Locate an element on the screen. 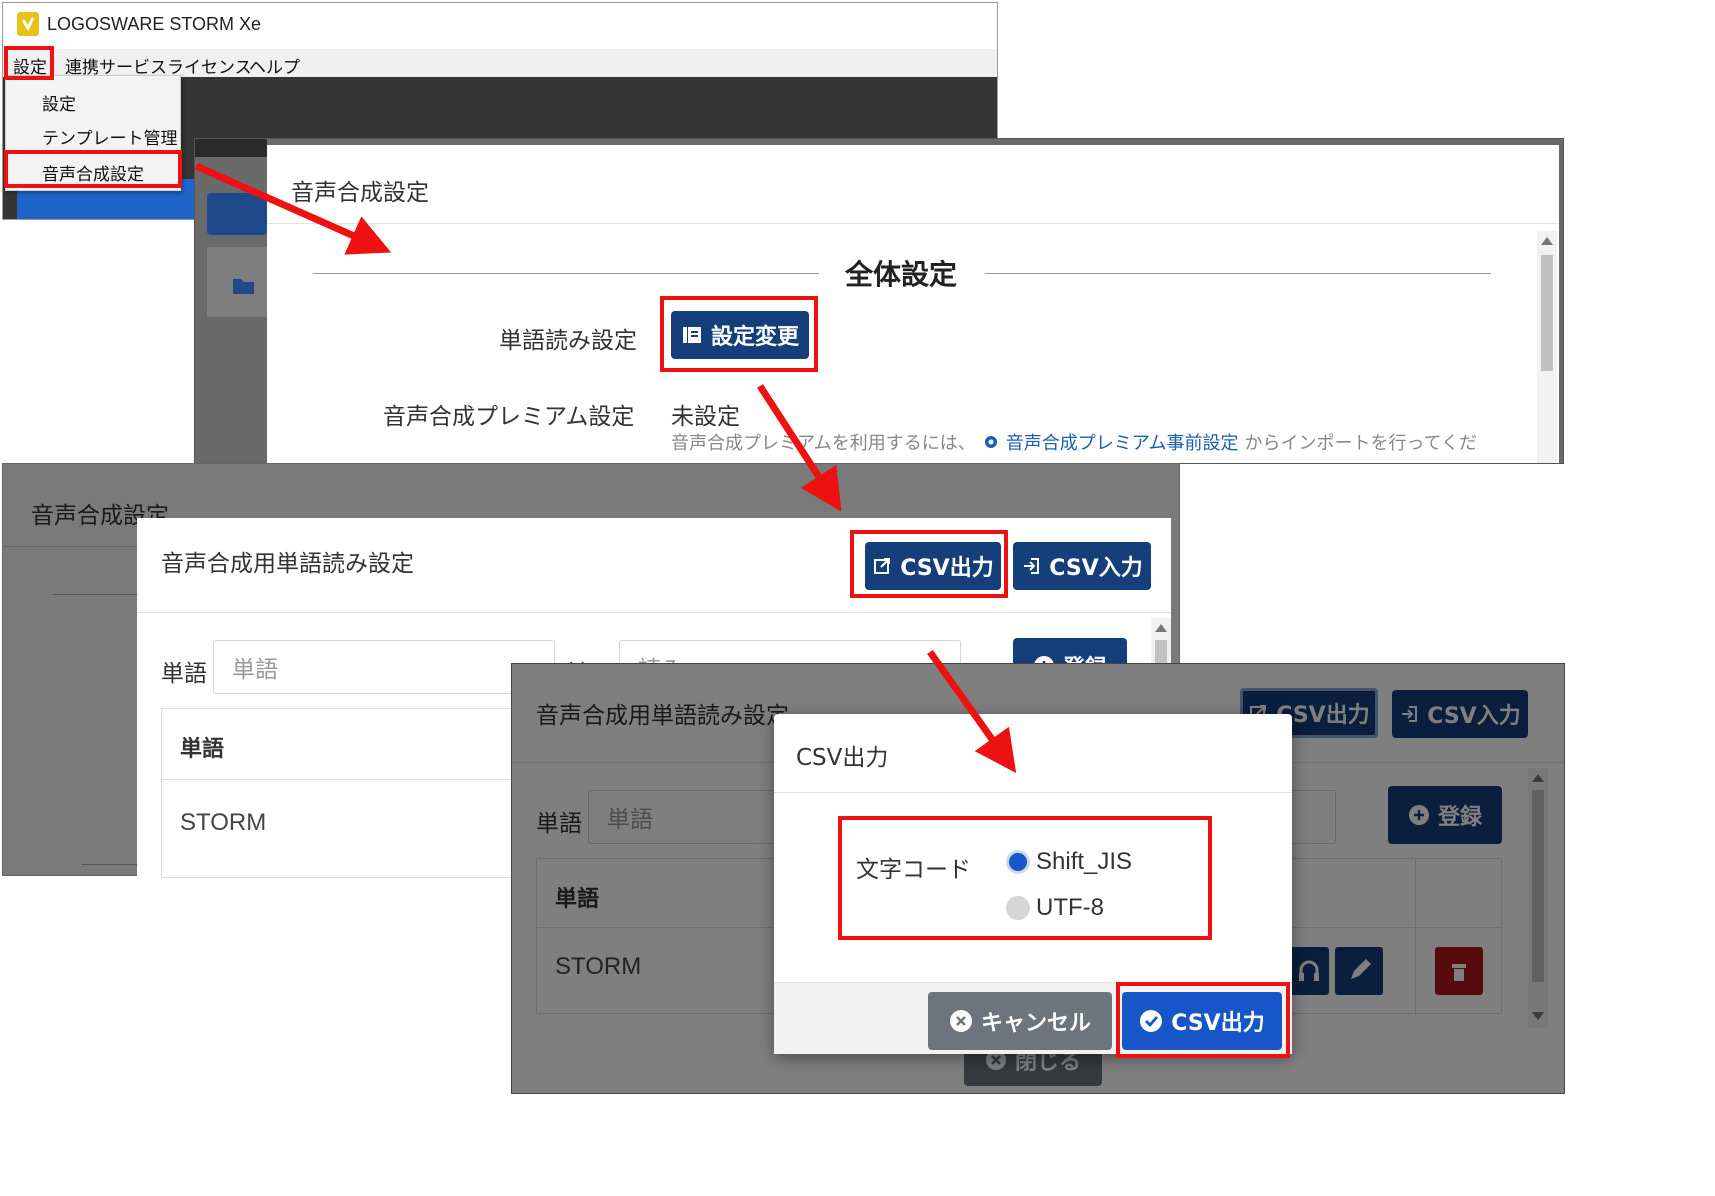 The width and height of the screenshot is (1715, 1196). arrow-to-voice-settings is located at coordinates (293, 208).